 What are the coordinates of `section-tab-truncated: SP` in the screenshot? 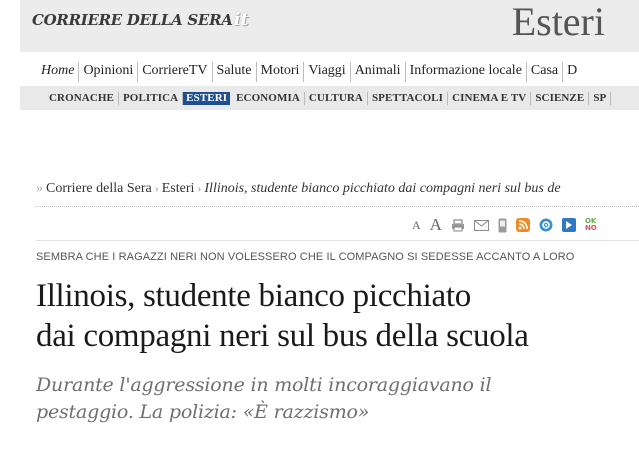 It's located at (600, 98).